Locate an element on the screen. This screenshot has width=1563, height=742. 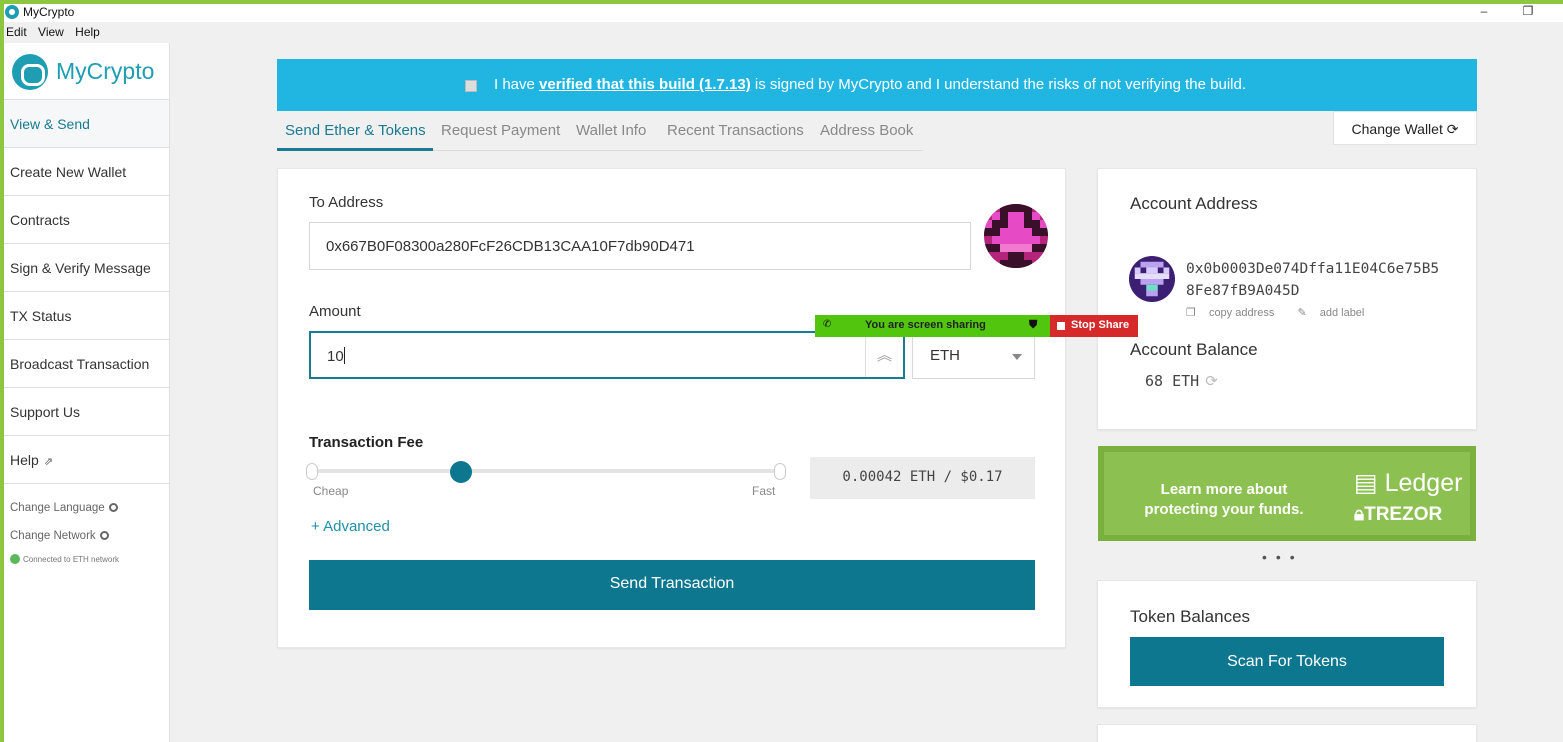
tab-wallet-info: Wallet Info is located at coordinates (611, 130).